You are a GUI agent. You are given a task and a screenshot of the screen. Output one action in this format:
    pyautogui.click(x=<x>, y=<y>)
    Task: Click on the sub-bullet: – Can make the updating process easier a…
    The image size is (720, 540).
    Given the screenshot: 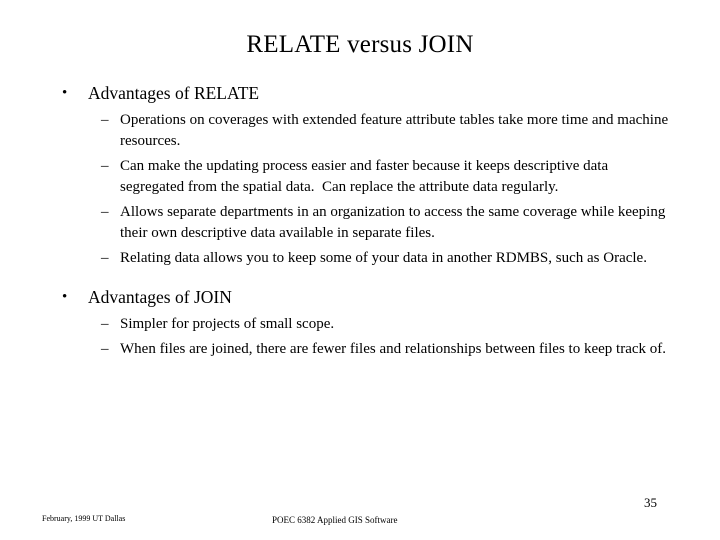 What is the action you would take?
    pyautogui.click(x=366, y=177)
    